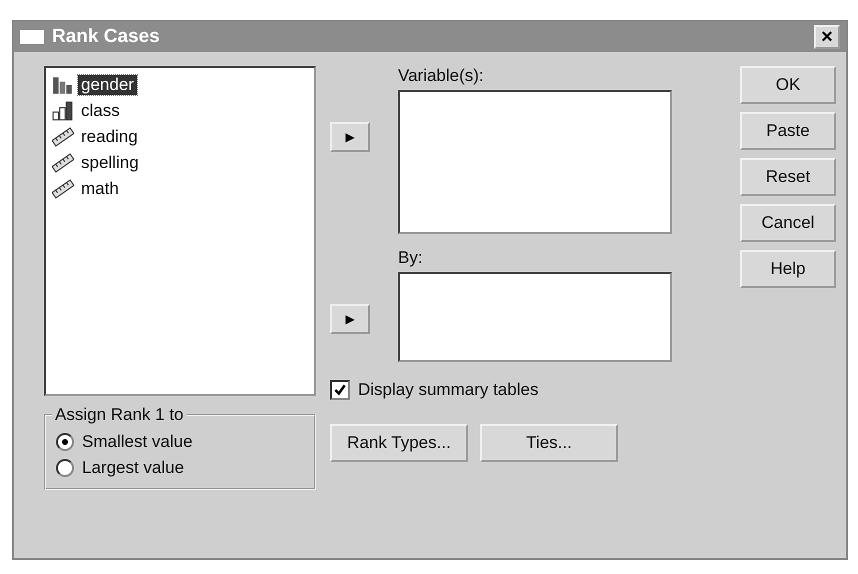  I want to click on close-button: ×, so click(827, 37).